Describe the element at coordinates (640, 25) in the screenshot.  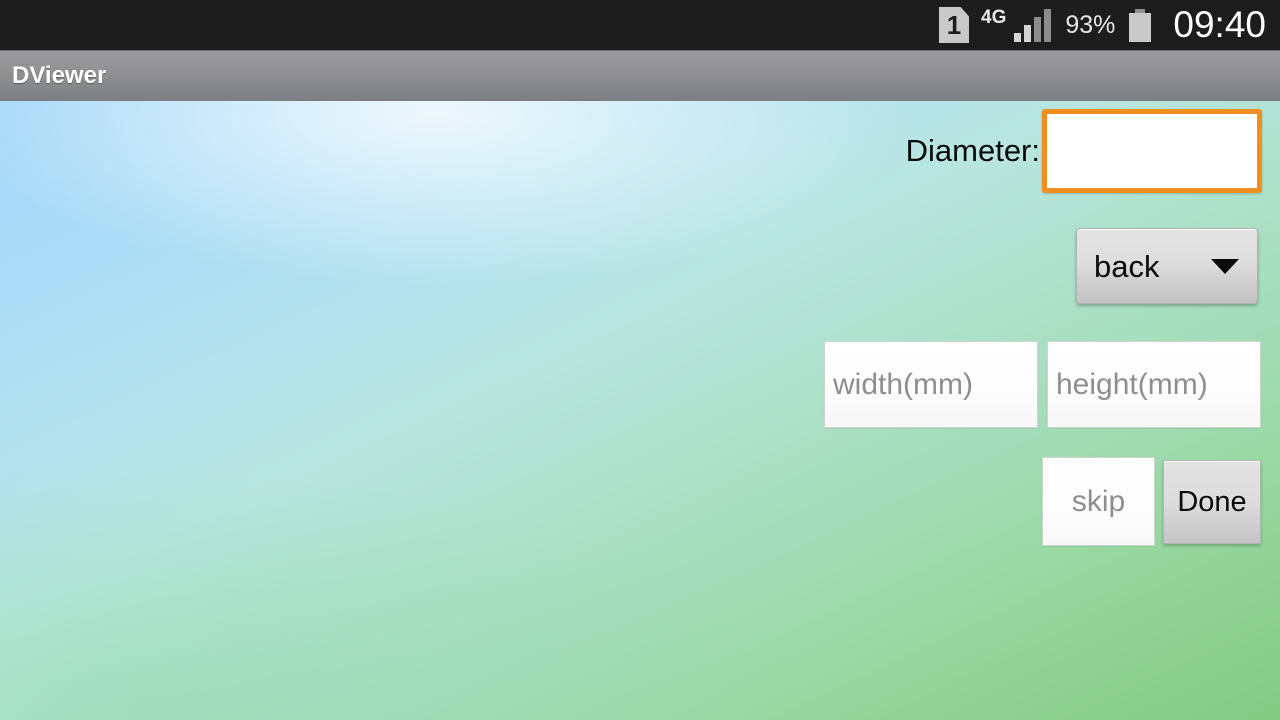
I see `status-bar: 1 4G 93% 09:40` at that location.